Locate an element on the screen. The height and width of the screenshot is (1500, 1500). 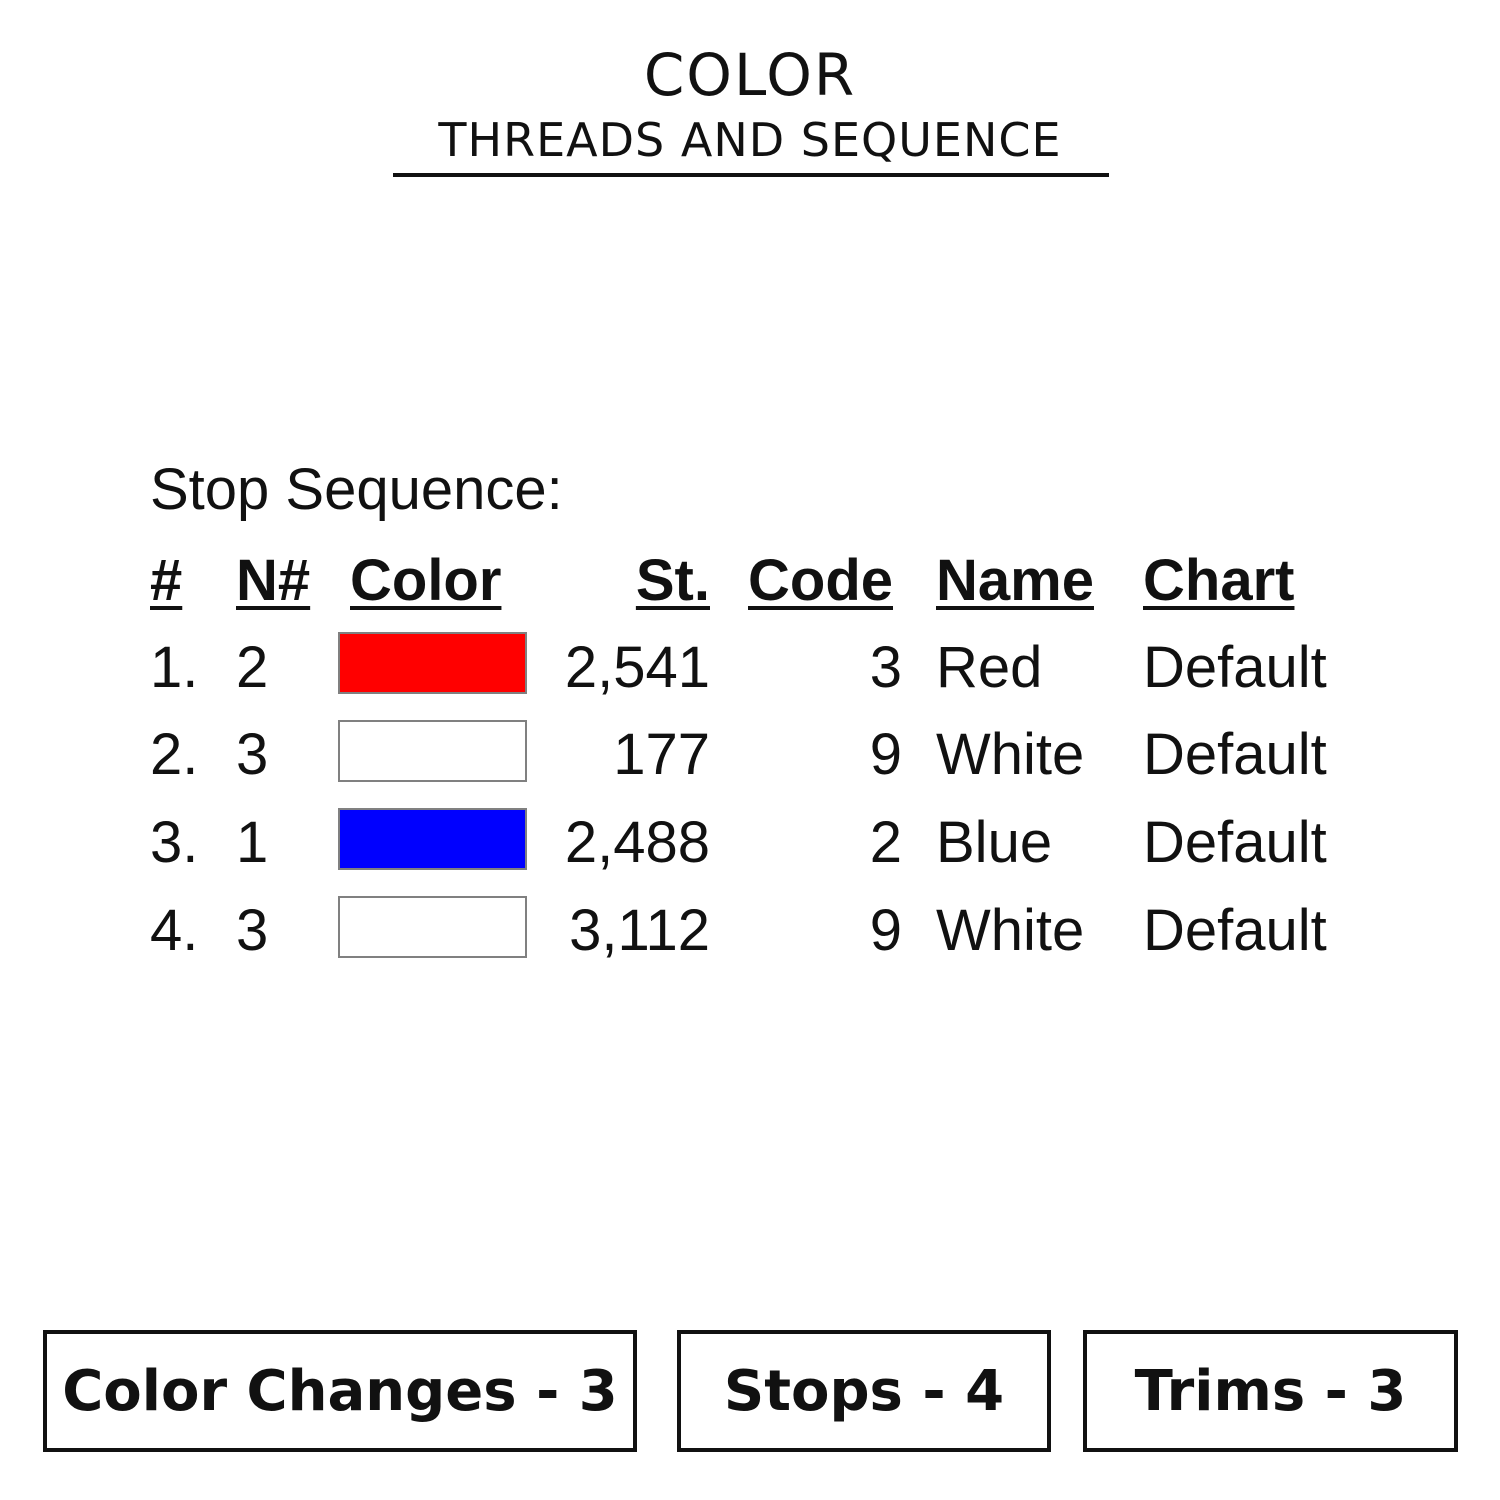
trims-box: Trims - 3 is located at coordinates (1270, 1391).